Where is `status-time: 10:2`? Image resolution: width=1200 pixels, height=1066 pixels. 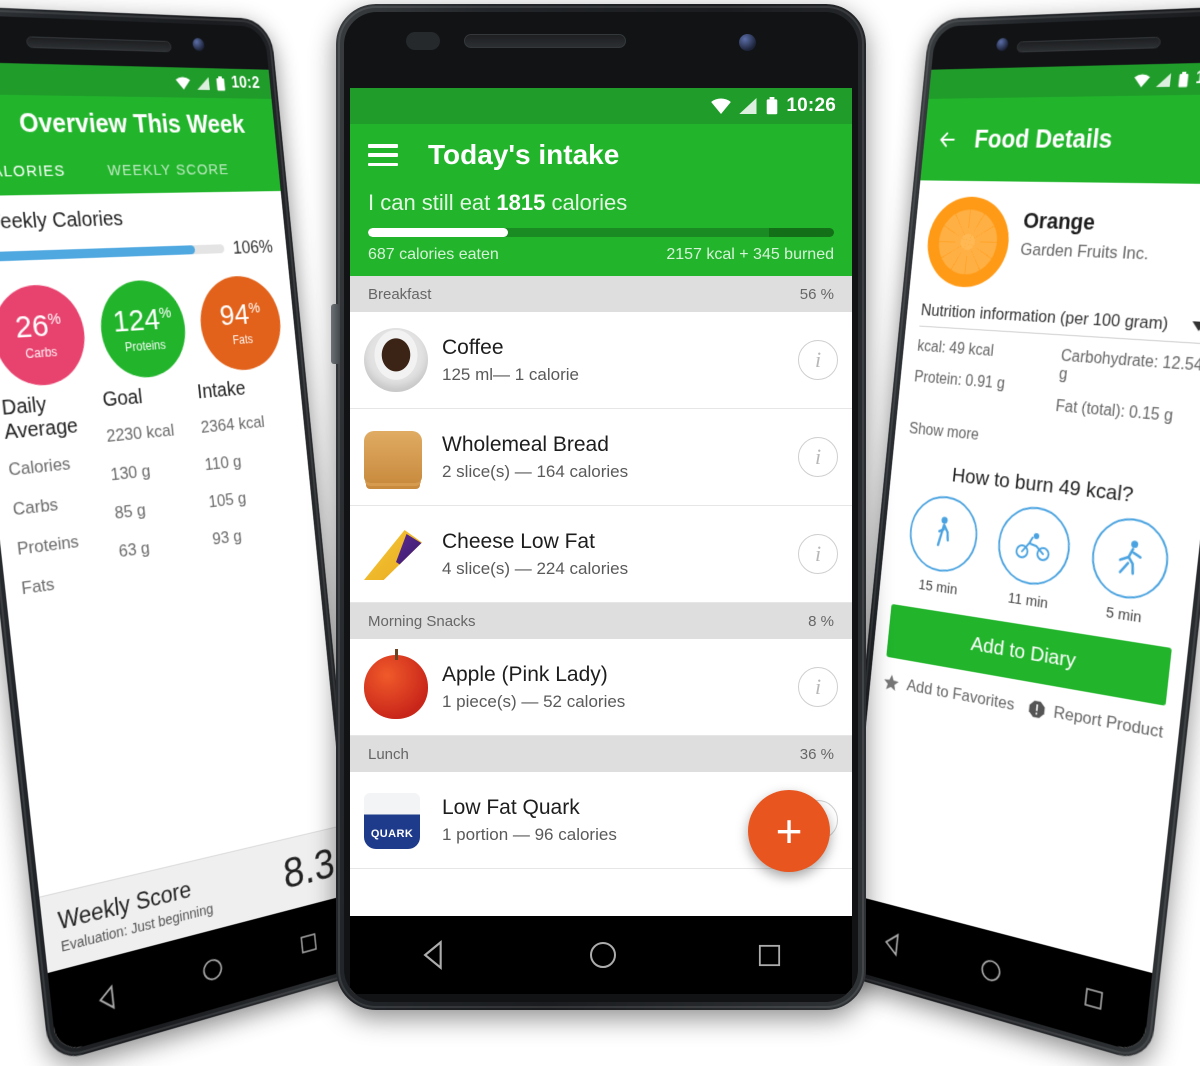 status-time: 10:2 is located at coordinates (245, 83).